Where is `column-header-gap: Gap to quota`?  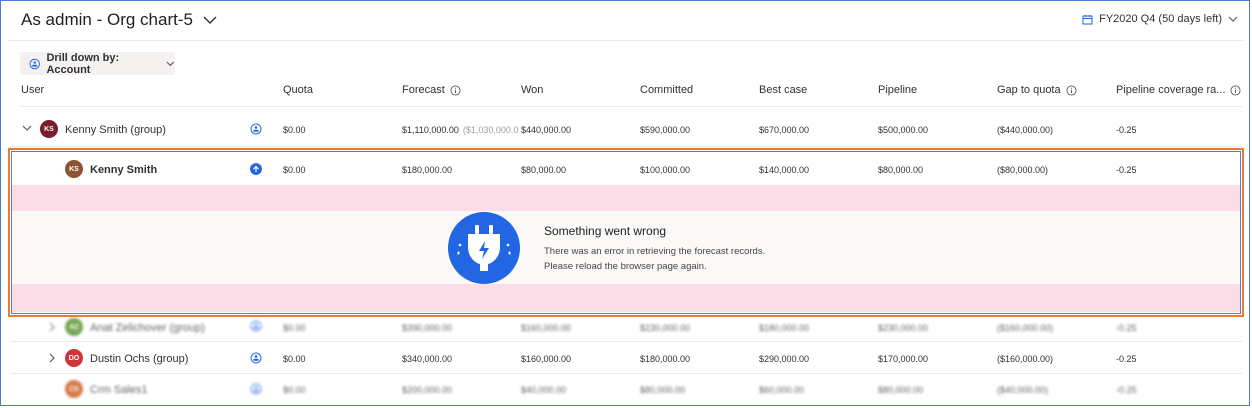
column-header-gap: Gap to quota is located at coordinates (1037, 90).